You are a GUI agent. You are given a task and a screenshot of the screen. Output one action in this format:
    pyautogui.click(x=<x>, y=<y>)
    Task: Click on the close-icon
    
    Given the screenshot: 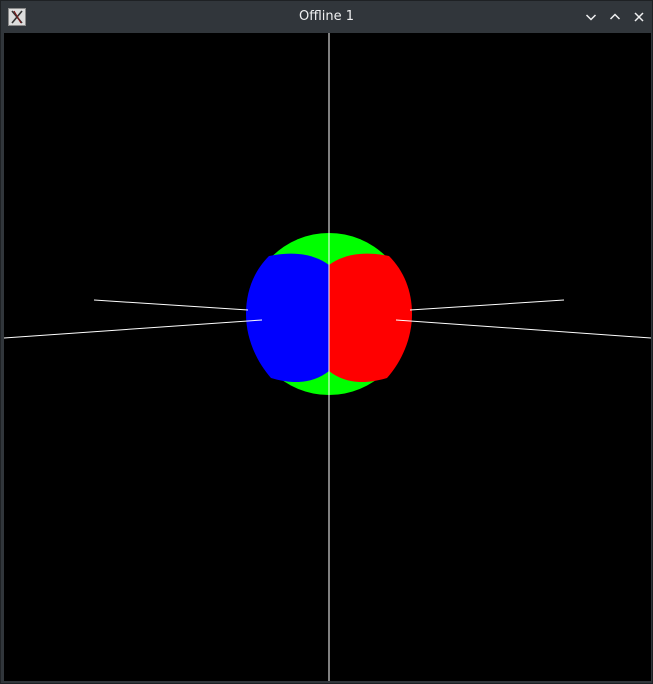 What is the action you would take?
    pyautogui.click(x=639, y=17)
    